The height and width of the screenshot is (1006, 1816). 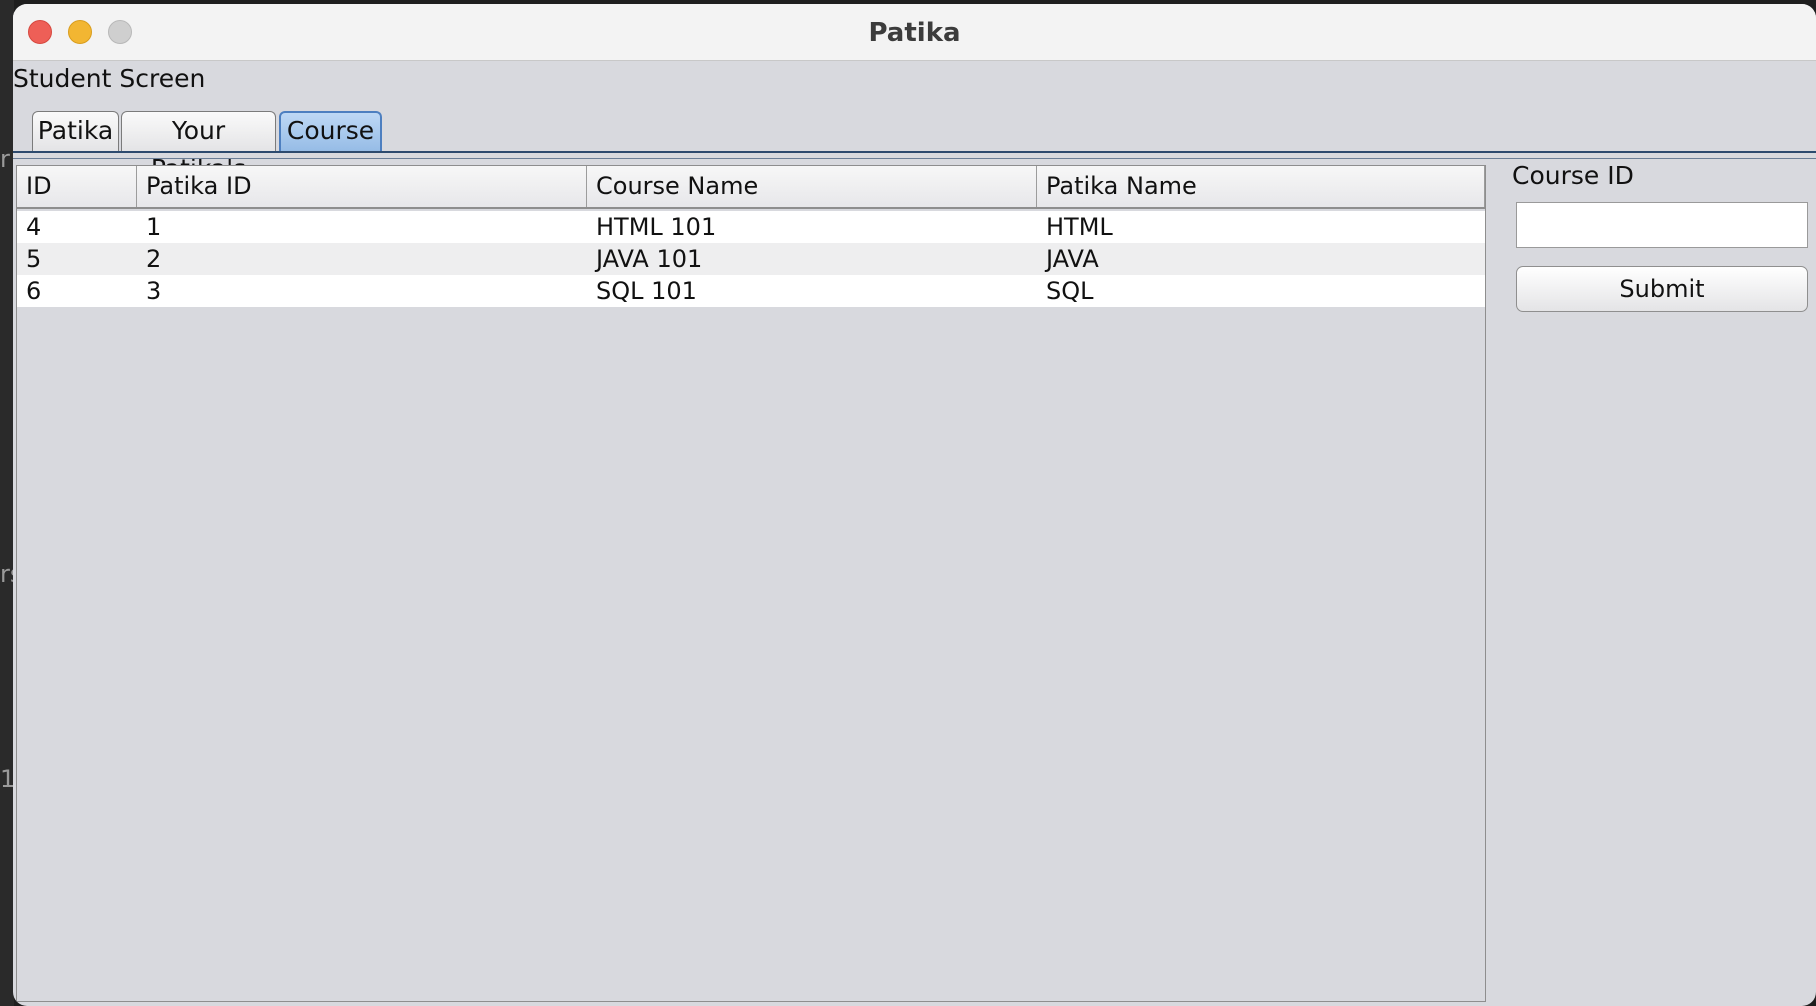 What do you see at coordinates (34, 291) in the screenshot?
I see `cell-id: 6` at bounding box center [34, 291].